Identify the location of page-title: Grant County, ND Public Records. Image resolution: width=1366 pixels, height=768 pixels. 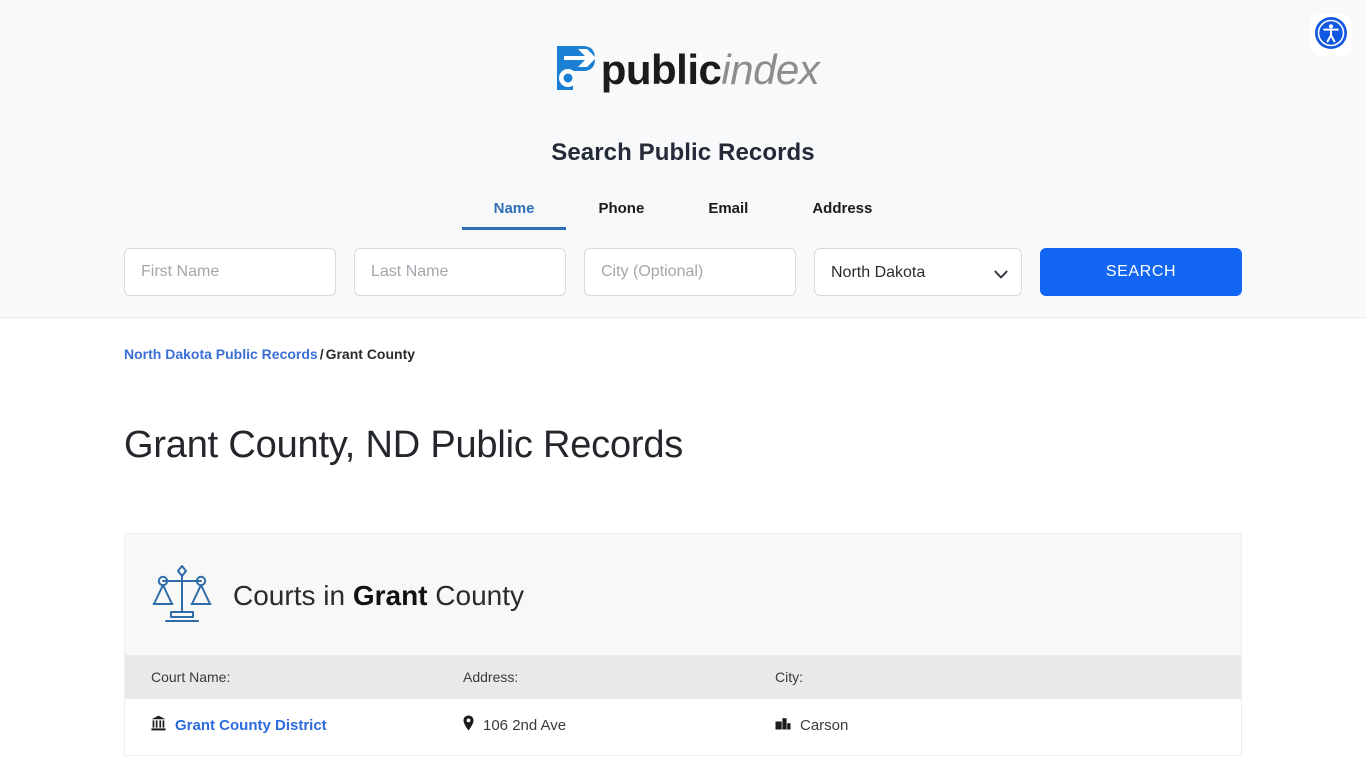
(404, 445).